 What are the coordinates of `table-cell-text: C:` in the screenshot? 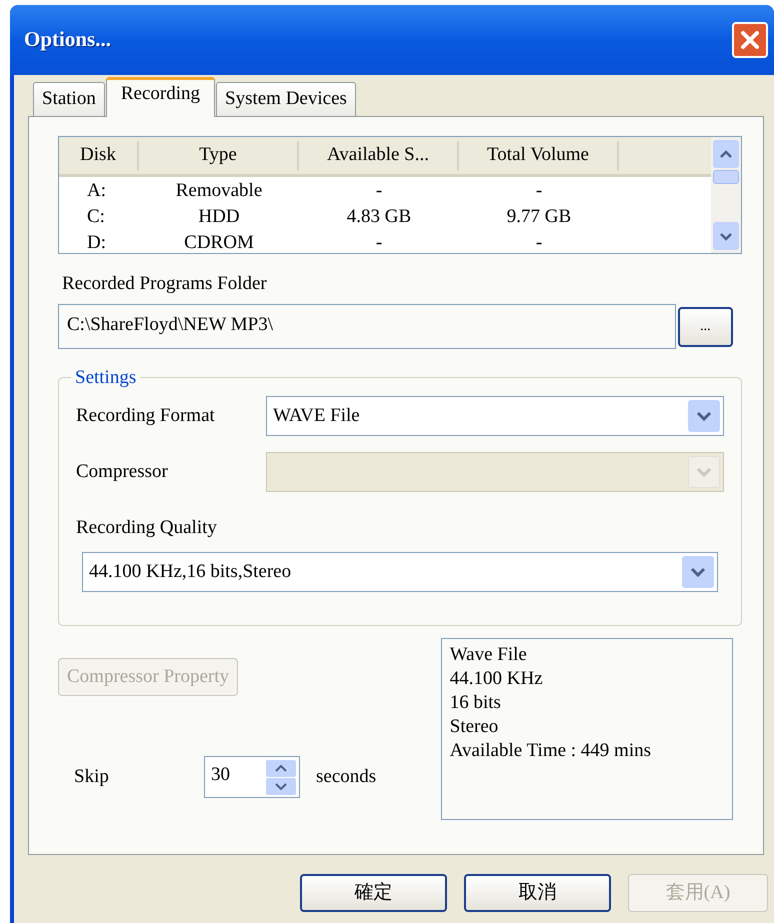 It's located at (96, 217).